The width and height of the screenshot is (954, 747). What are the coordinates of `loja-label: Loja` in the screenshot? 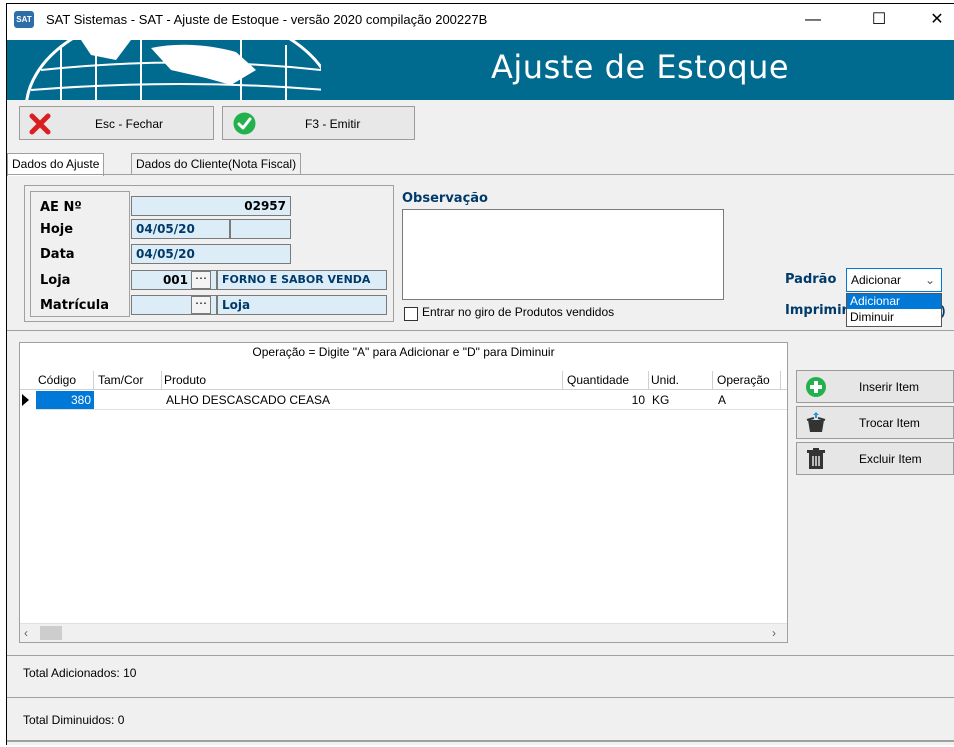 It's located at (55, 280).